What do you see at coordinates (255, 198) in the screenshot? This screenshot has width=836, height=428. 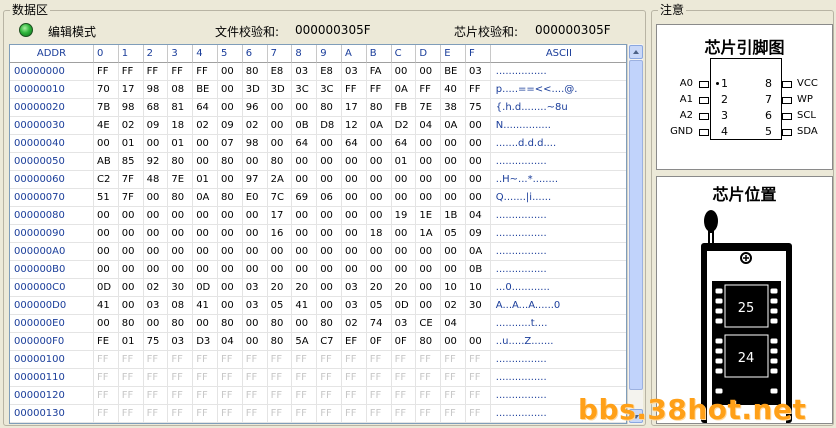 I see `hex-byte-cell: E0` at bounding box center [255, 198].